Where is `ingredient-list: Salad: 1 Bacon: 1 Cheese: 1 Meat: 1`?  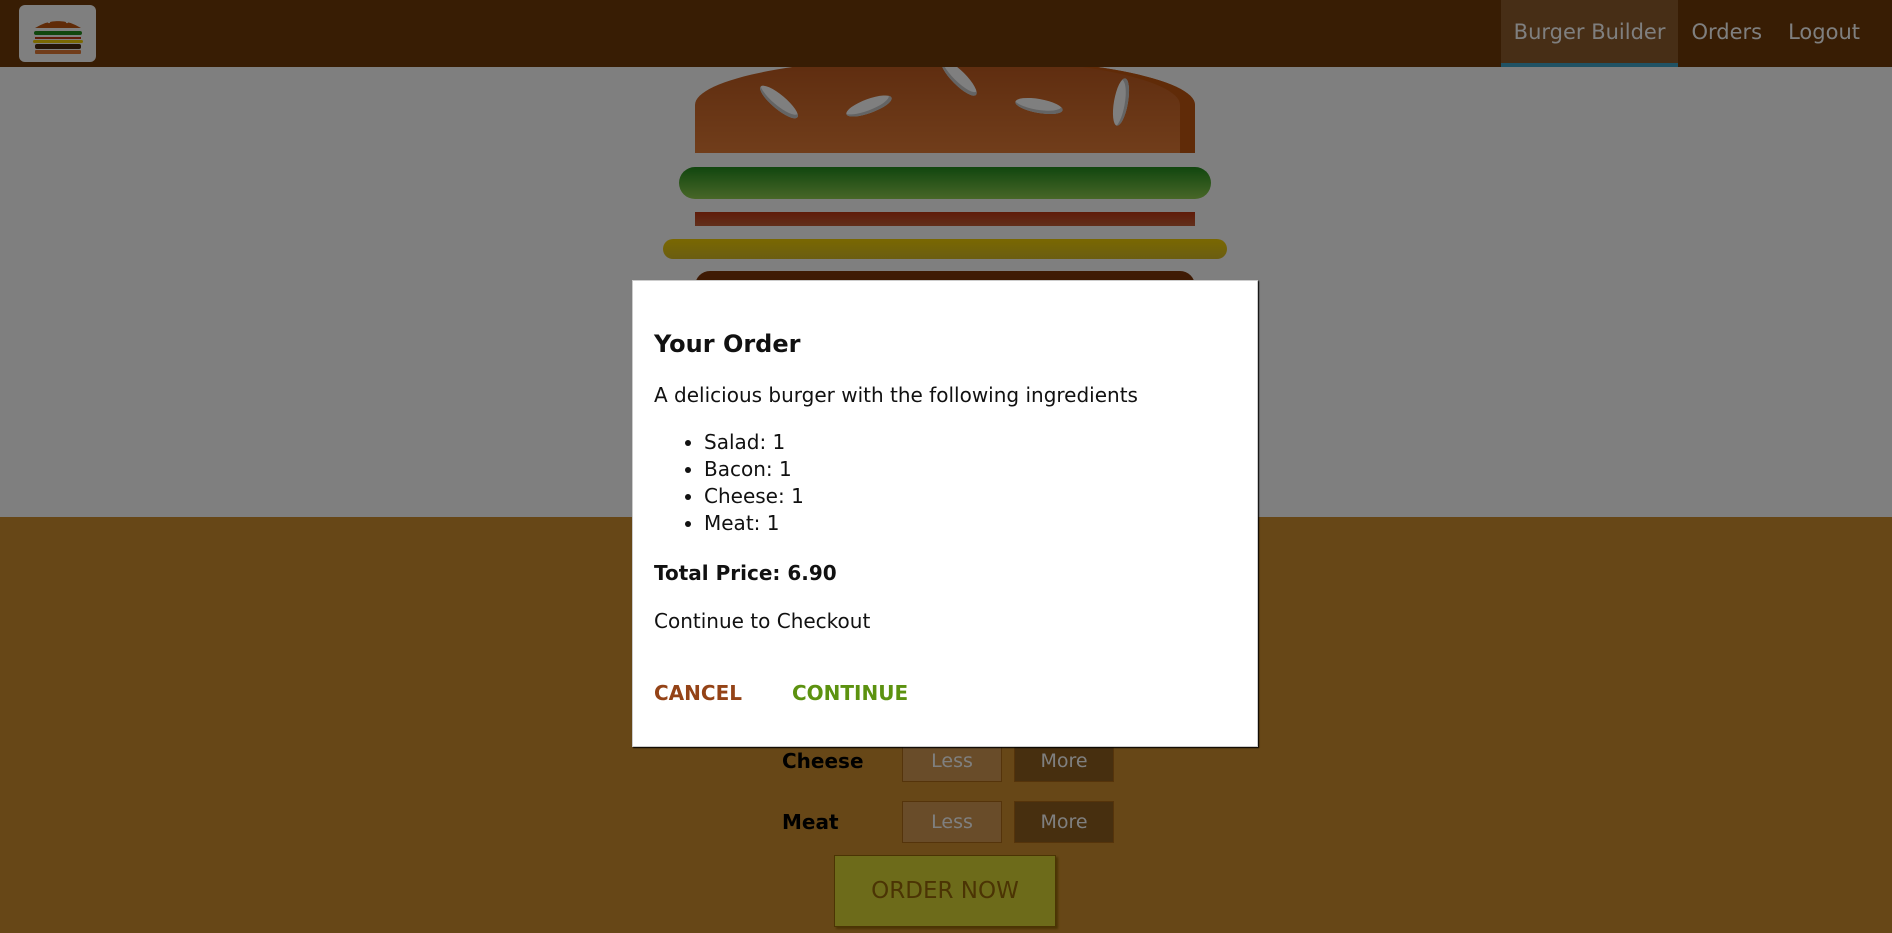 ingredient-list: Salad: 1 Bacon: 1 Cheese: 1 Meat: 1 is located at coordinates (970, 483).